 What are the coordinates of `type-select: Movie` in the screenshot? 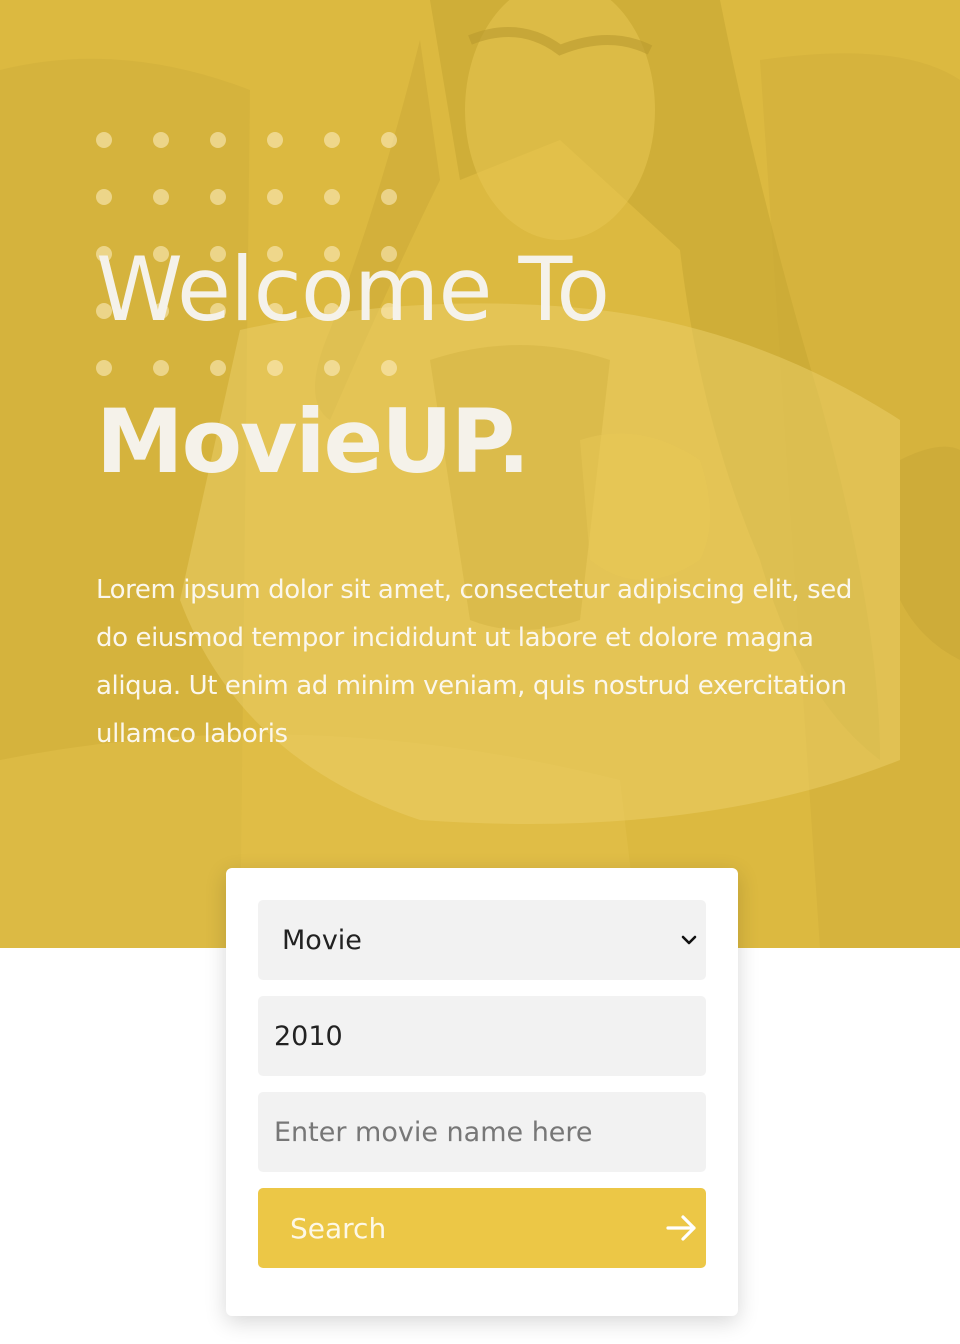 It's located at (482, 940).